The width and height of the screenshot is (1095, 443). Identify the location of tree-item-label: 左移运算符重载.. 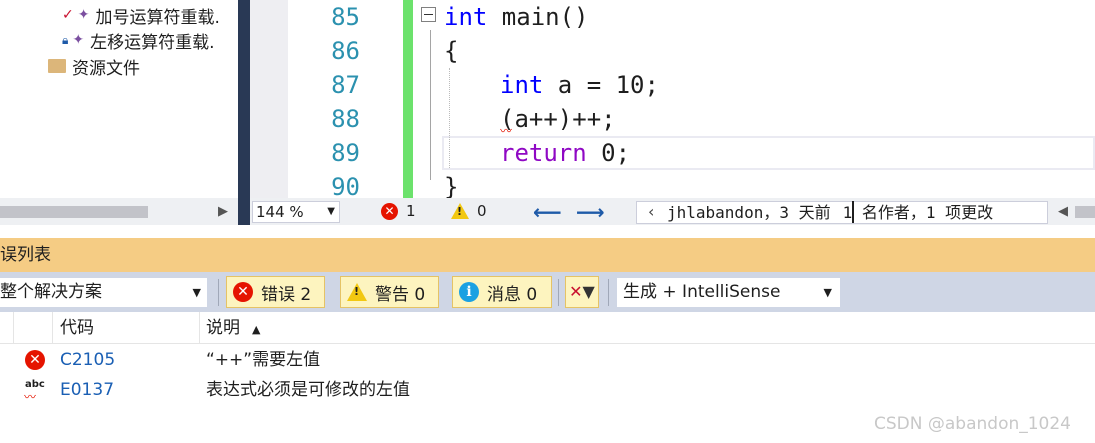
(152, 42).